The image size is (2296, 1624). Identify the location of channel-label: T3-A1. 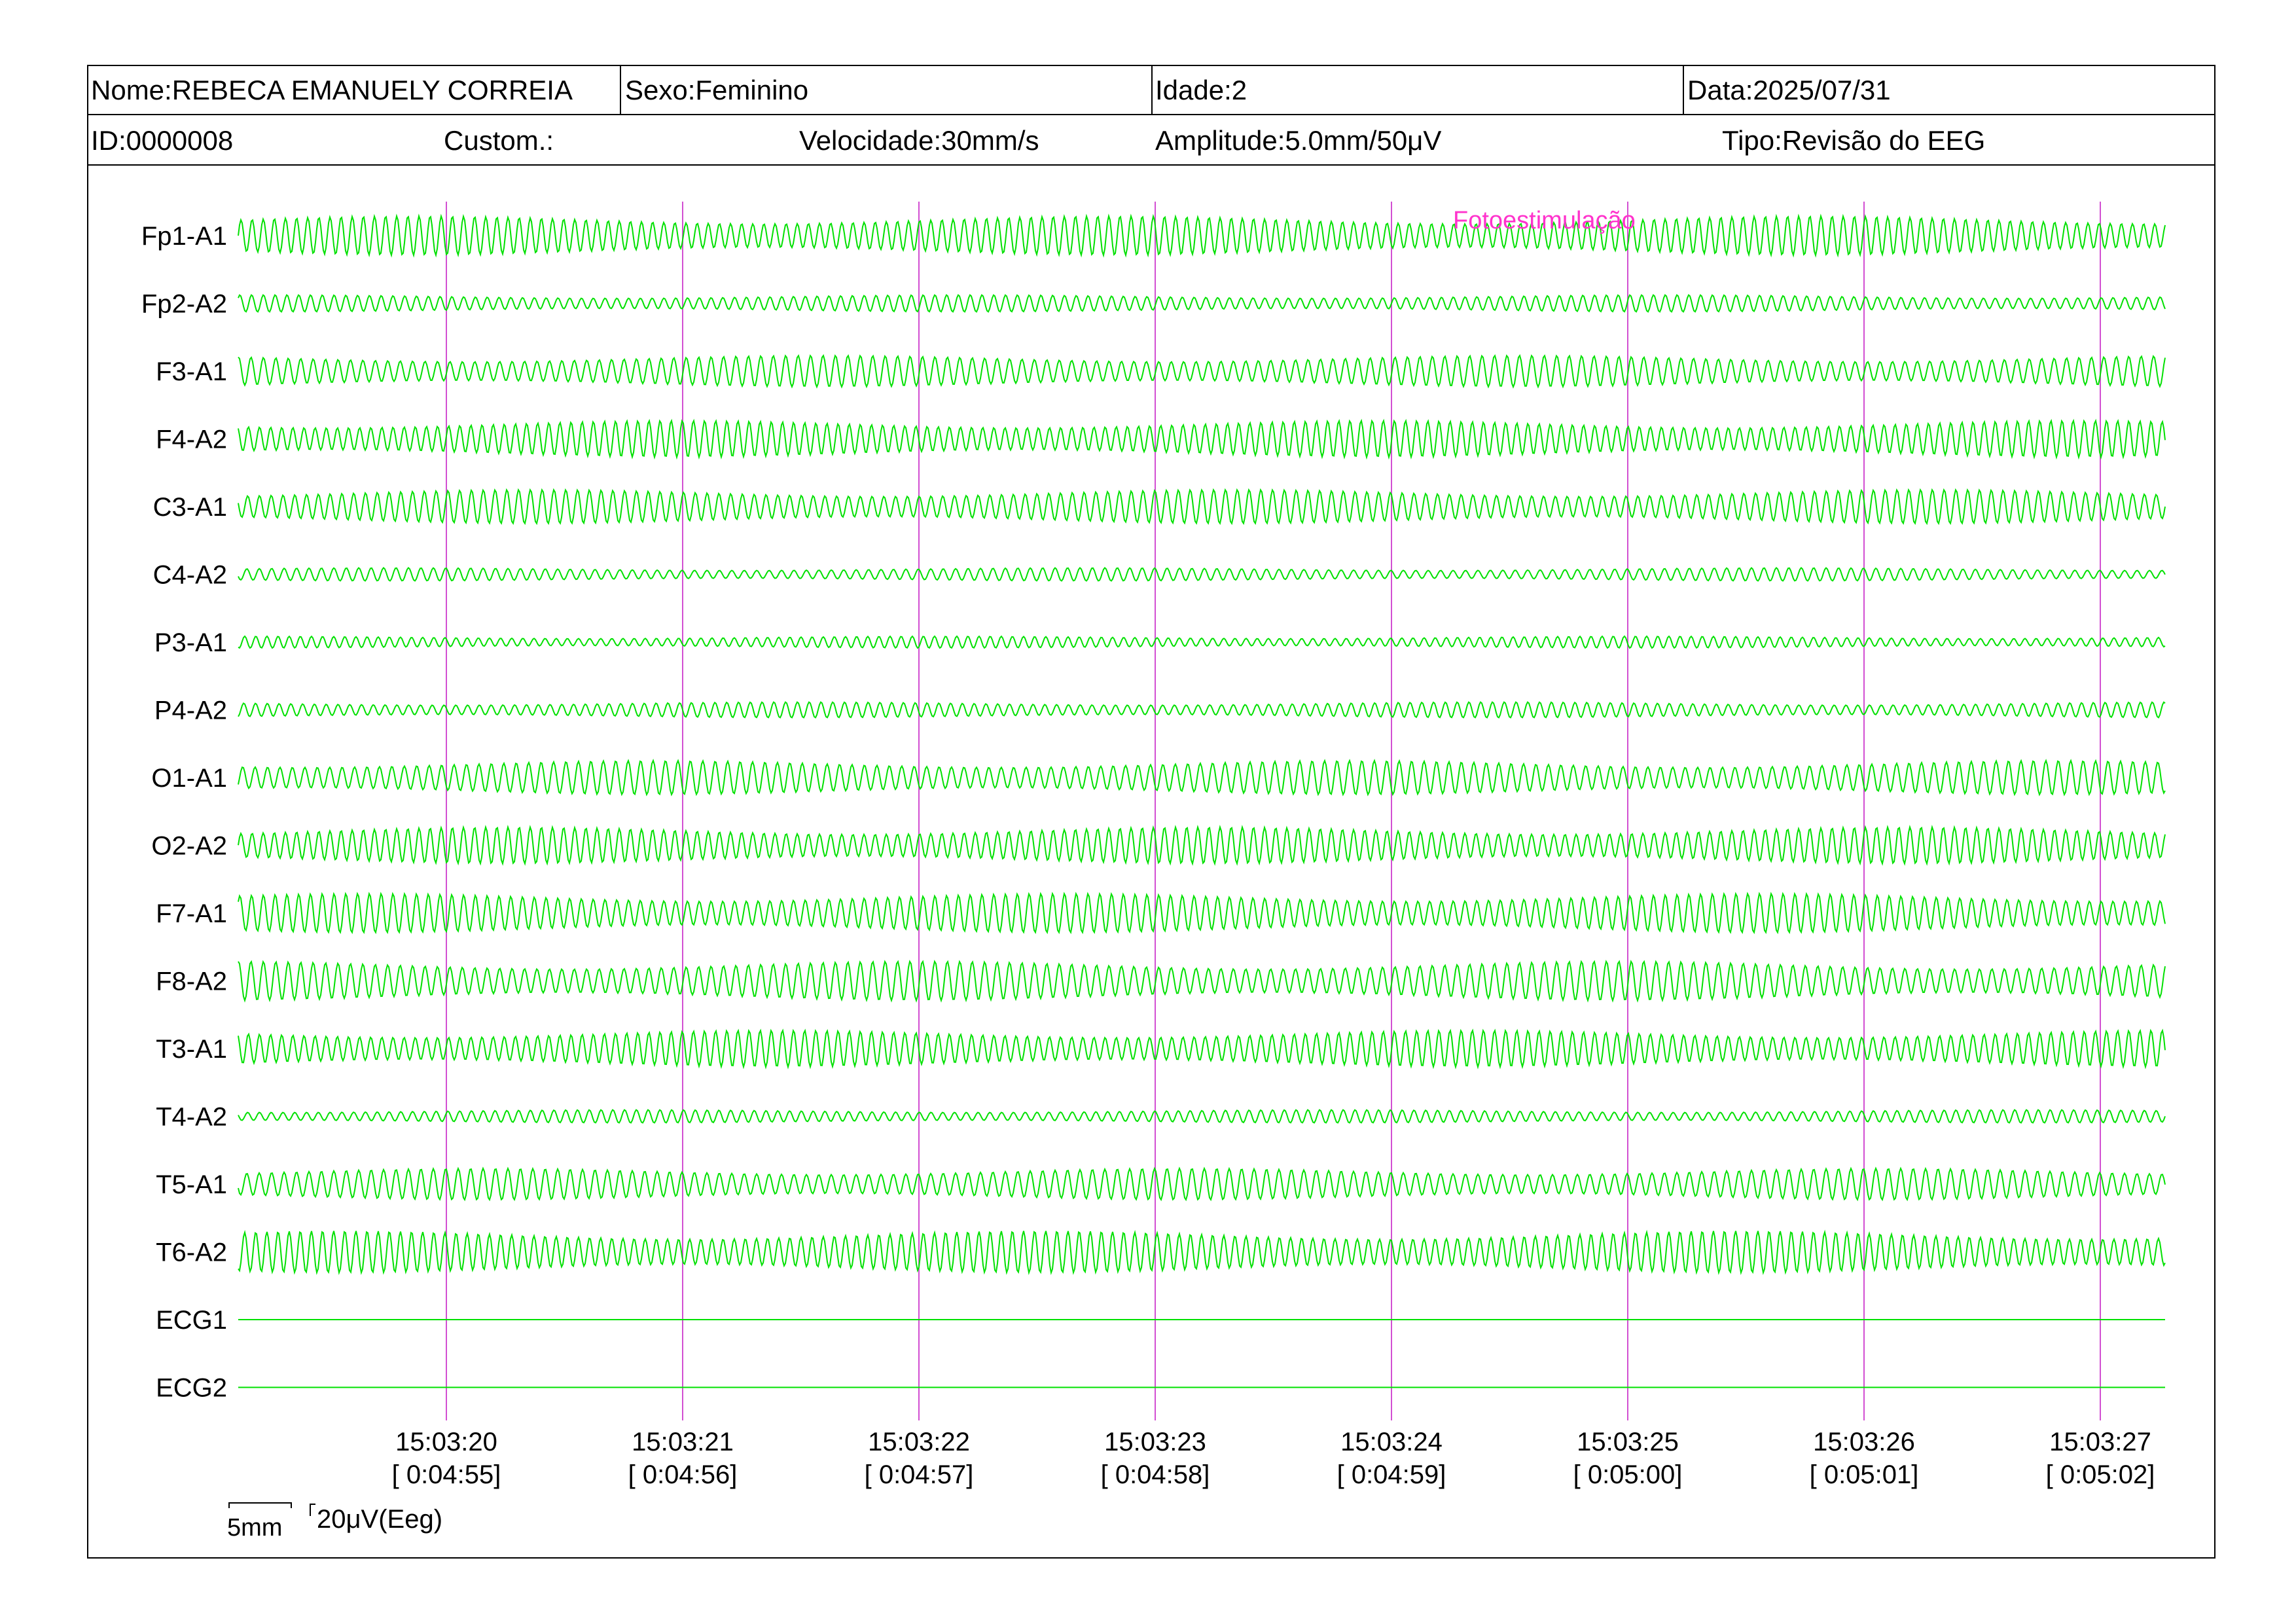
(191, 1049).